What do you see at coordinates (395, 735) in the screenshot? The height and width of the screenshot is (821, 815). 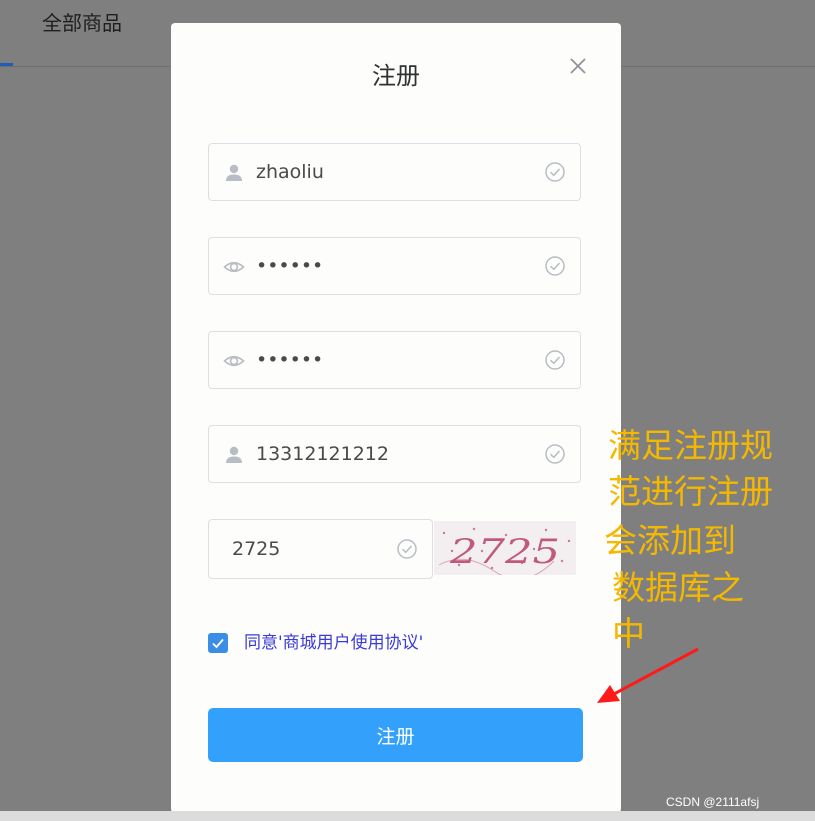 I see `register-button: 注册` at bounding box center [395, 735].